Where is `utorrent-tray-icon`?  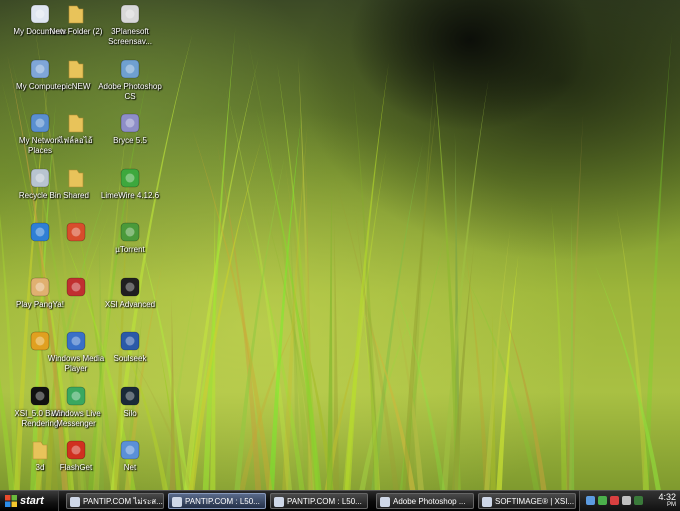
utorrent-tray-icon is located at coordinates (638, 500).